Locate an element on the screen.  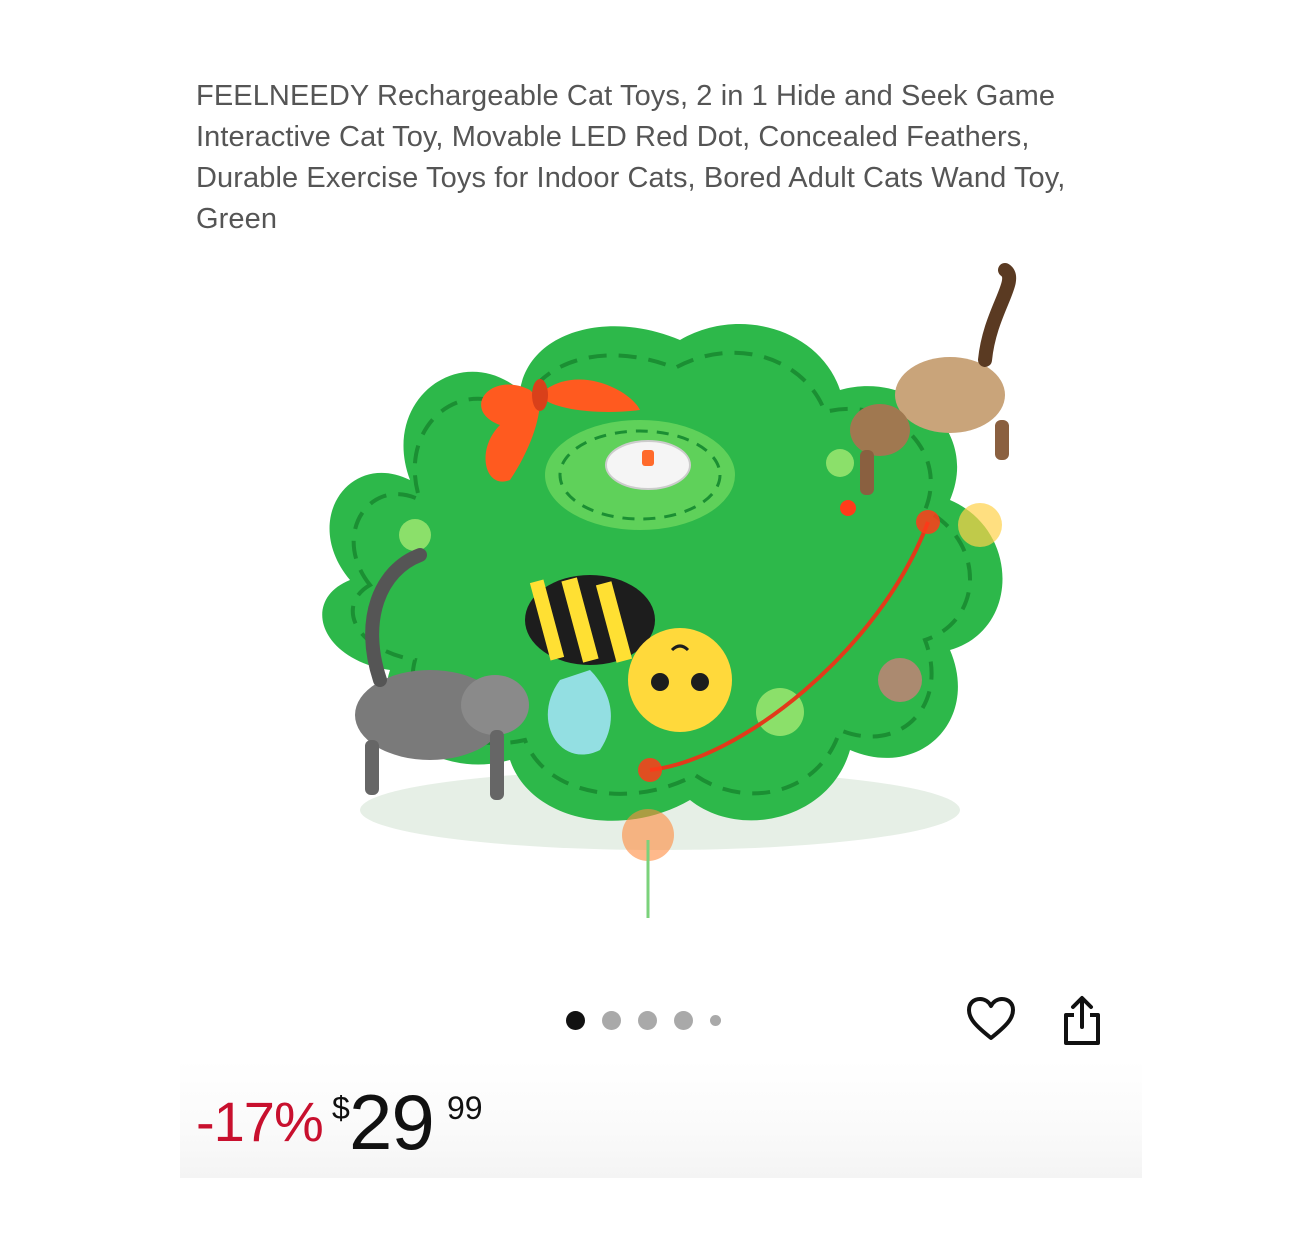
price-currency: $ is located at coordinates (341, 1108).